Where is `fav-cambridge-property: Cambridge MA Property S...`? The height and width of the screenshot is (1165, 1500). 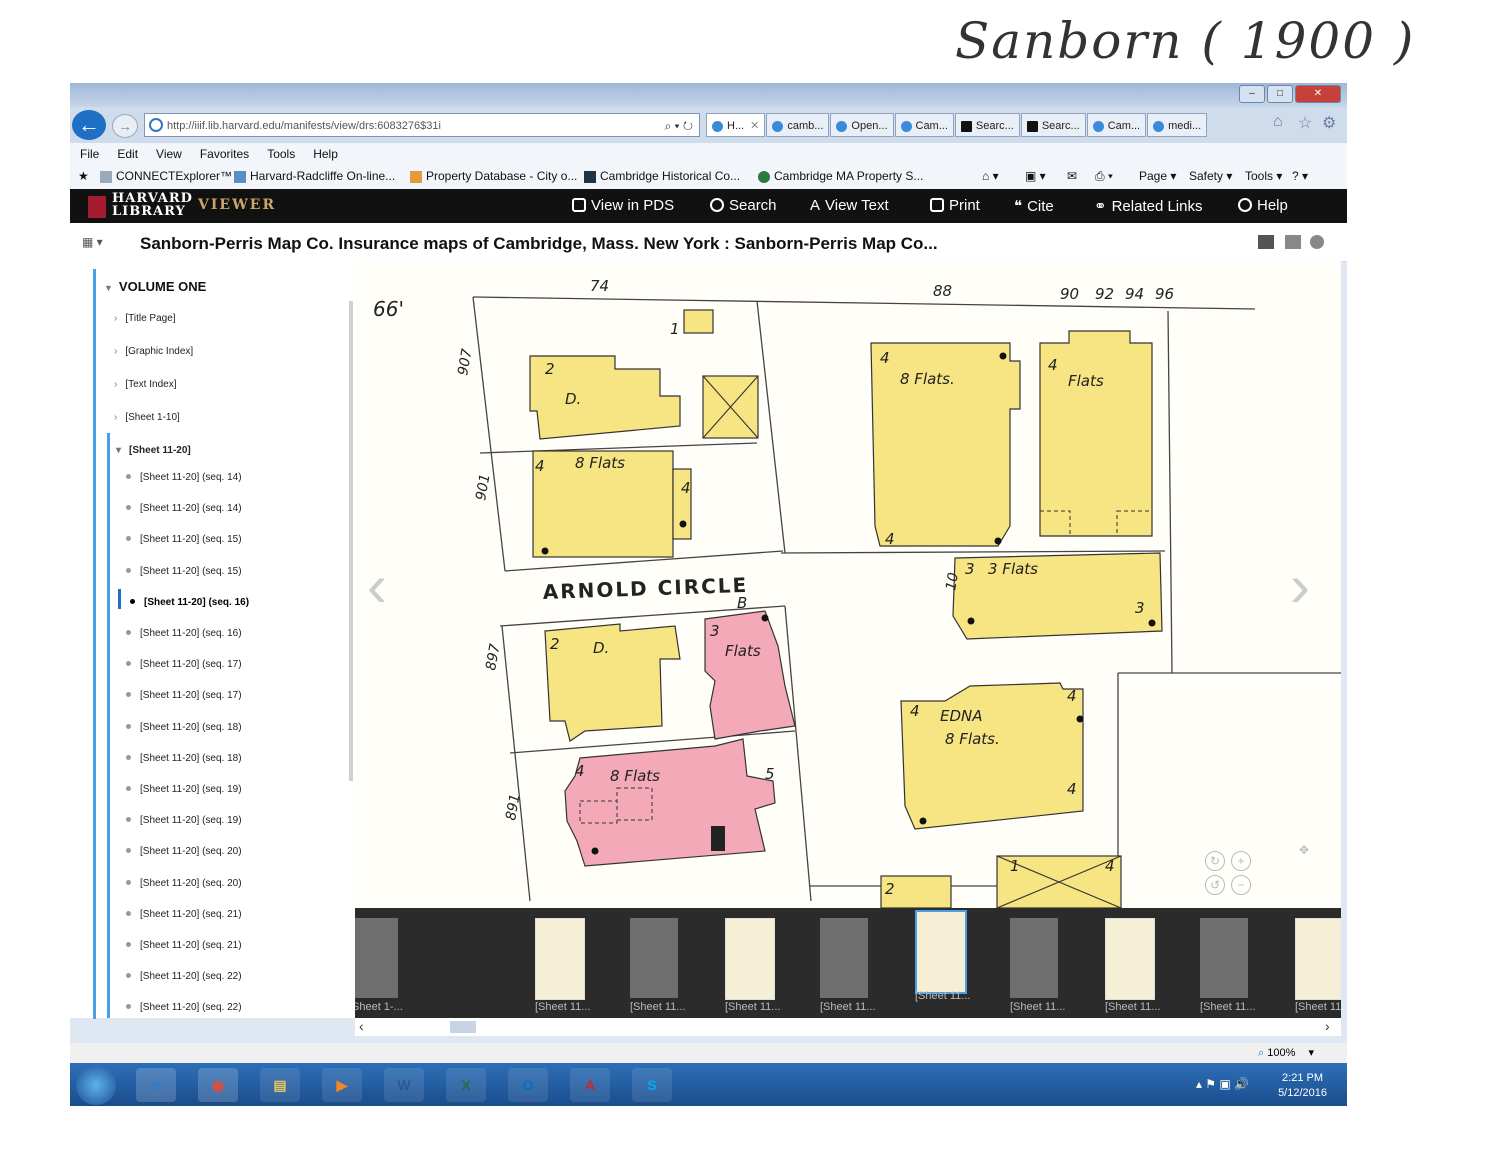
fav-cambridge-property: Cambridge MA Property S... is located at coordinates (840, 176).